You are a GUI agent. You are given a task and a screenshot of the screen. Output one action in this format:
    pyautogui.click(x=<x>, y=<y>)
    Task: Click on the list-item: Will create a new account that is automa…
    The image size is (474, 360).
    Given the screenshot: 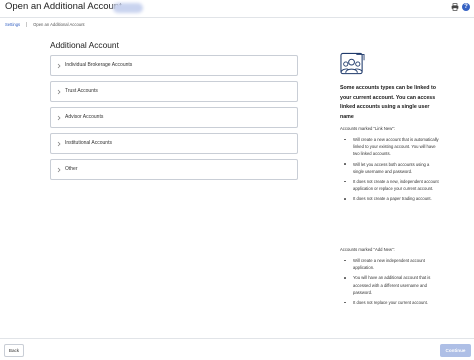 What is the action you would take?
    pyautogui.click(x=391, y=147)
    